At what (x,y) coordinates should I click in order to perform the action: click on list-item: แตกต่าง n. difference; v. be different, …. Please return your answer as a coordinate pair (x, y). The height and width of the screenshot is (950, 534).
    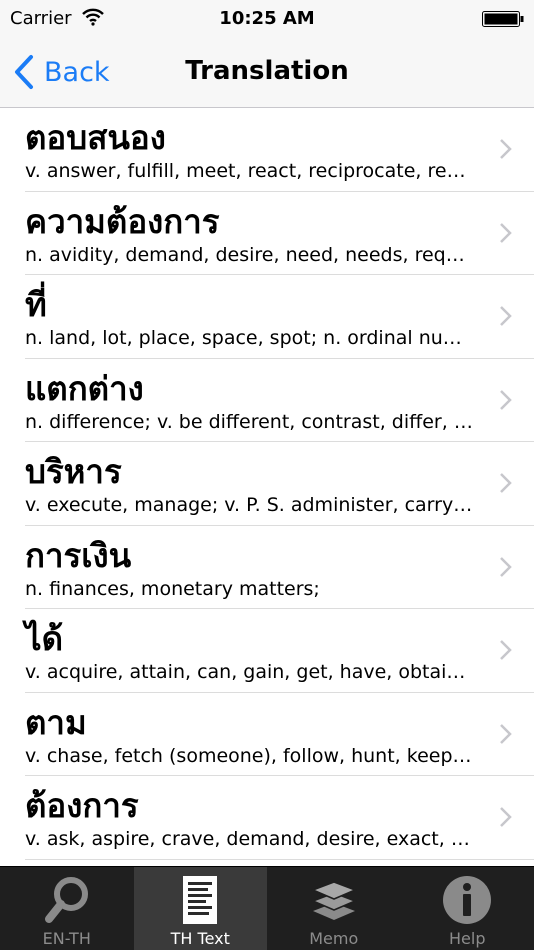
    Looking at the image, I should click on (279, 400).